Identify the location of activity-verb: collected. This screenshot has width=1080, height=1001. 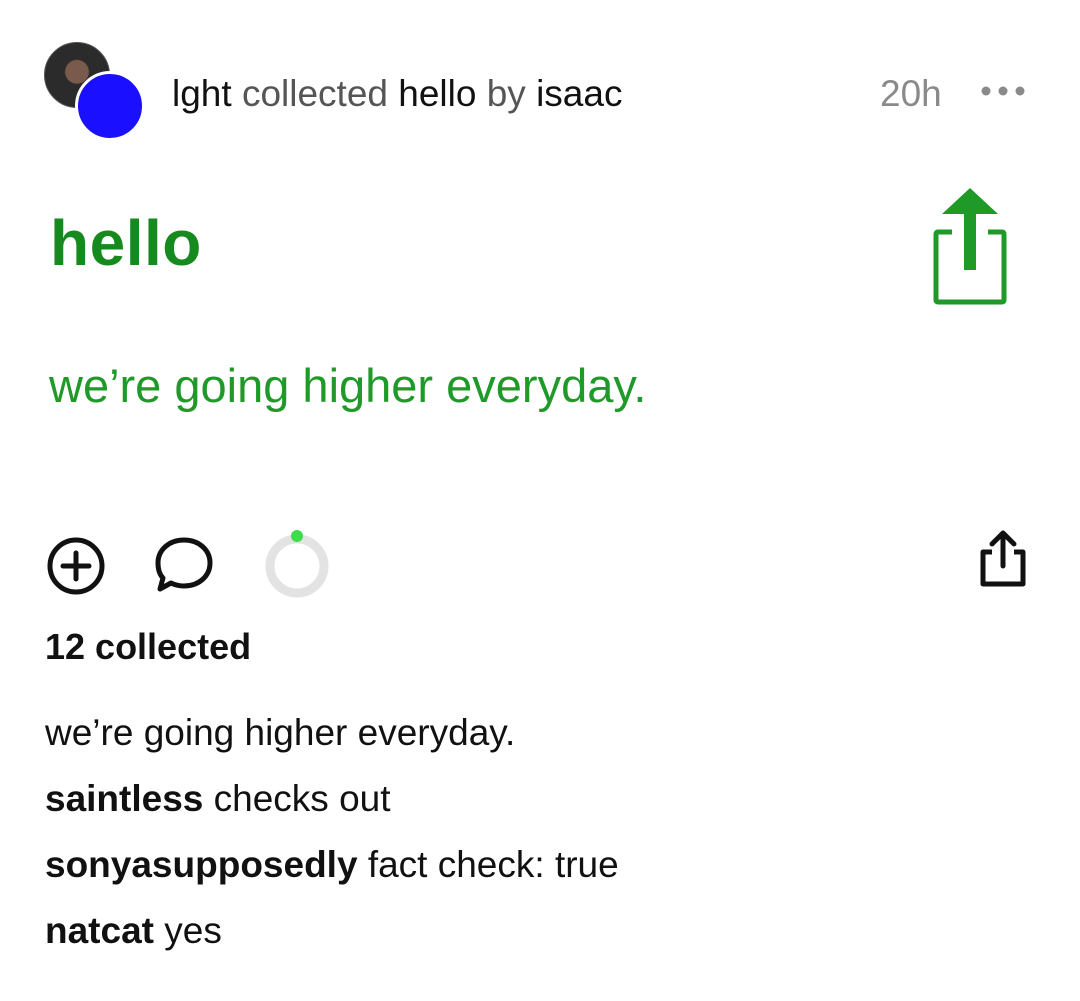
(314, 93).